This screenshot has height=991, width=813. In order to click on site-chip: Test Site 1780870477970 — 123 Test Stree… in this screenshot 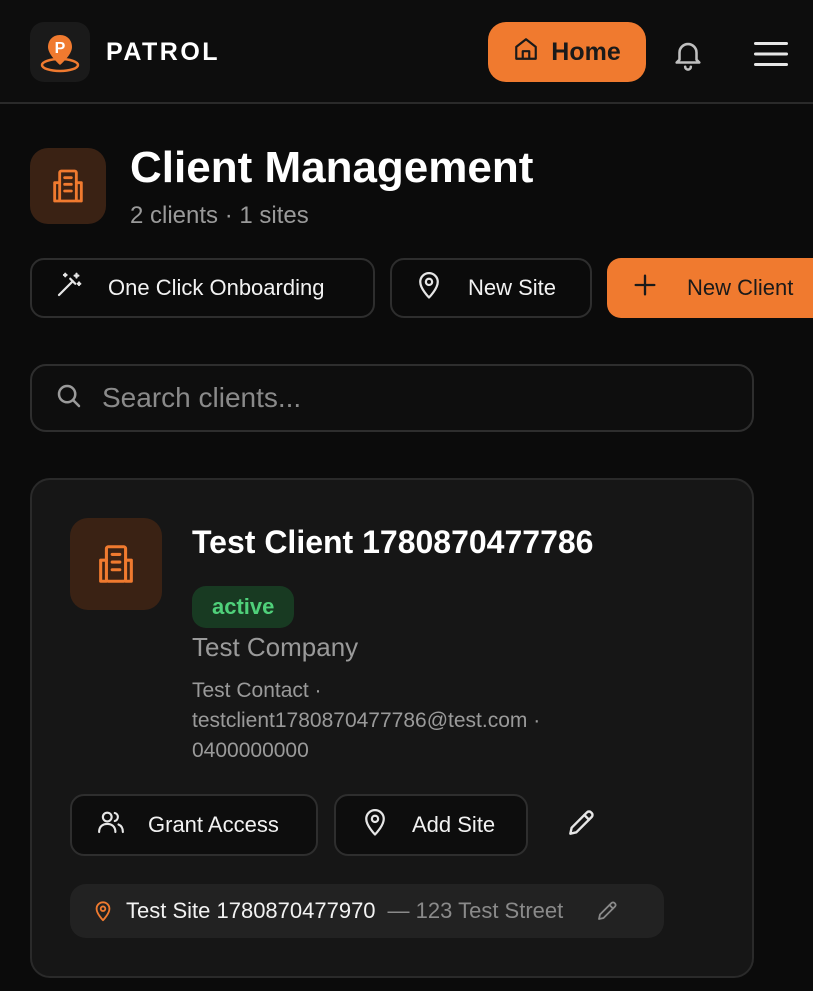, I will do `click(367, 911)`.